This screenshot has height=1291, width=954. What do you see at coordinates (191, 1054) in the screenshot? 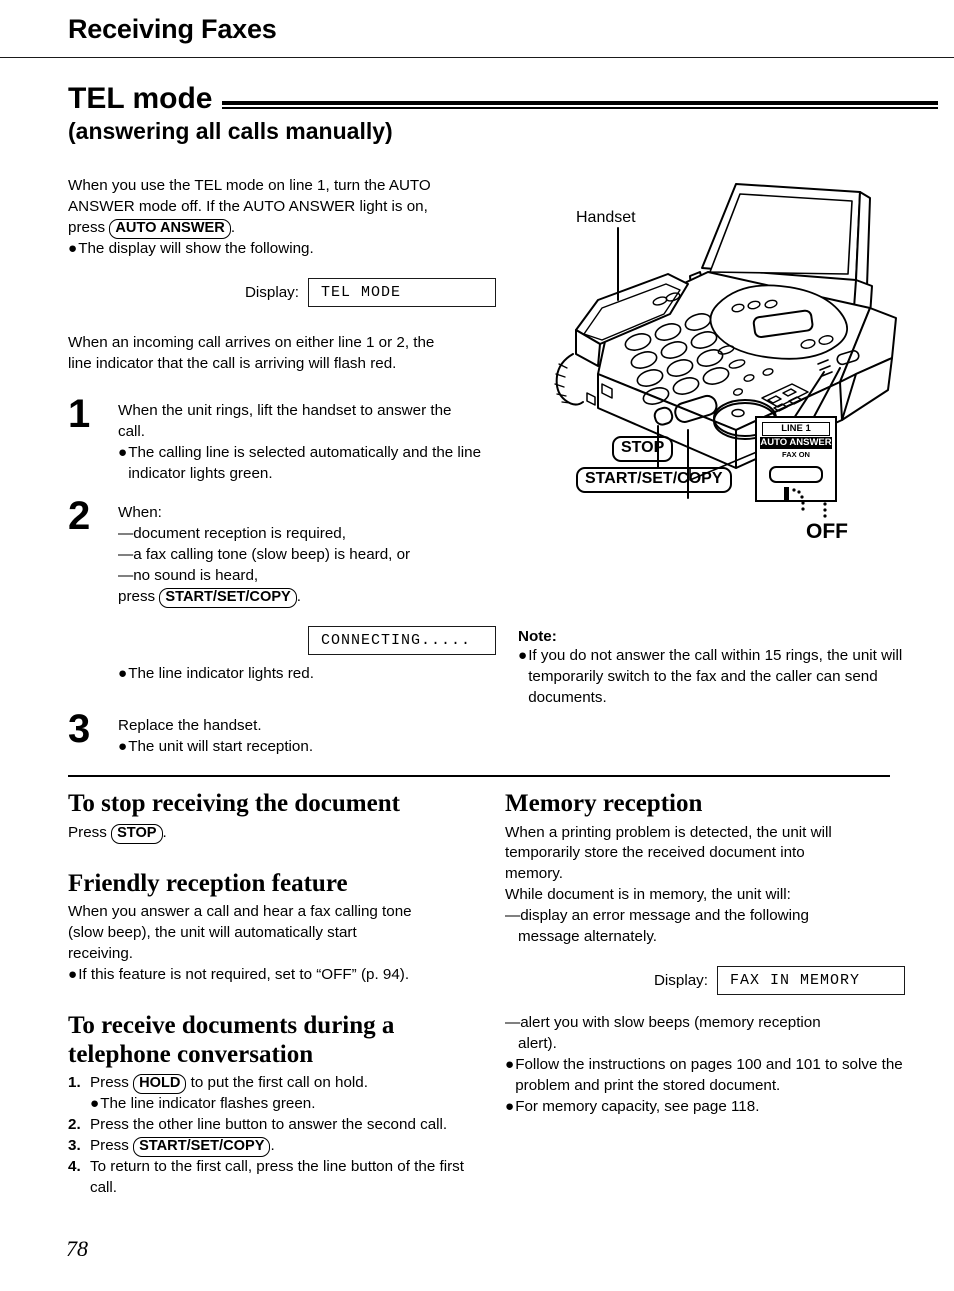
I see `receive-heading-line-2: telephone conversation` at bounding box center [191, 1054].